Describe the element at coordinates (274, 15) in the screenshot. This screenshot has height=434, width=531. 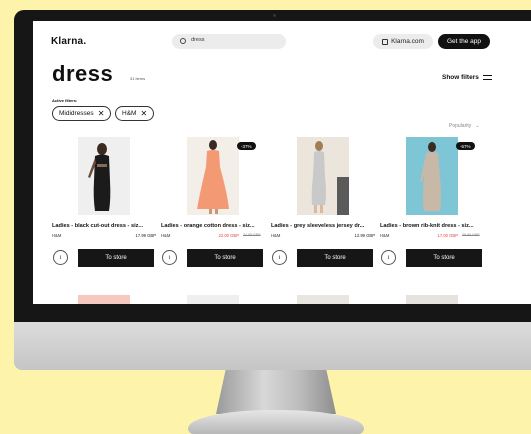
I see `camera-dot` at that location.